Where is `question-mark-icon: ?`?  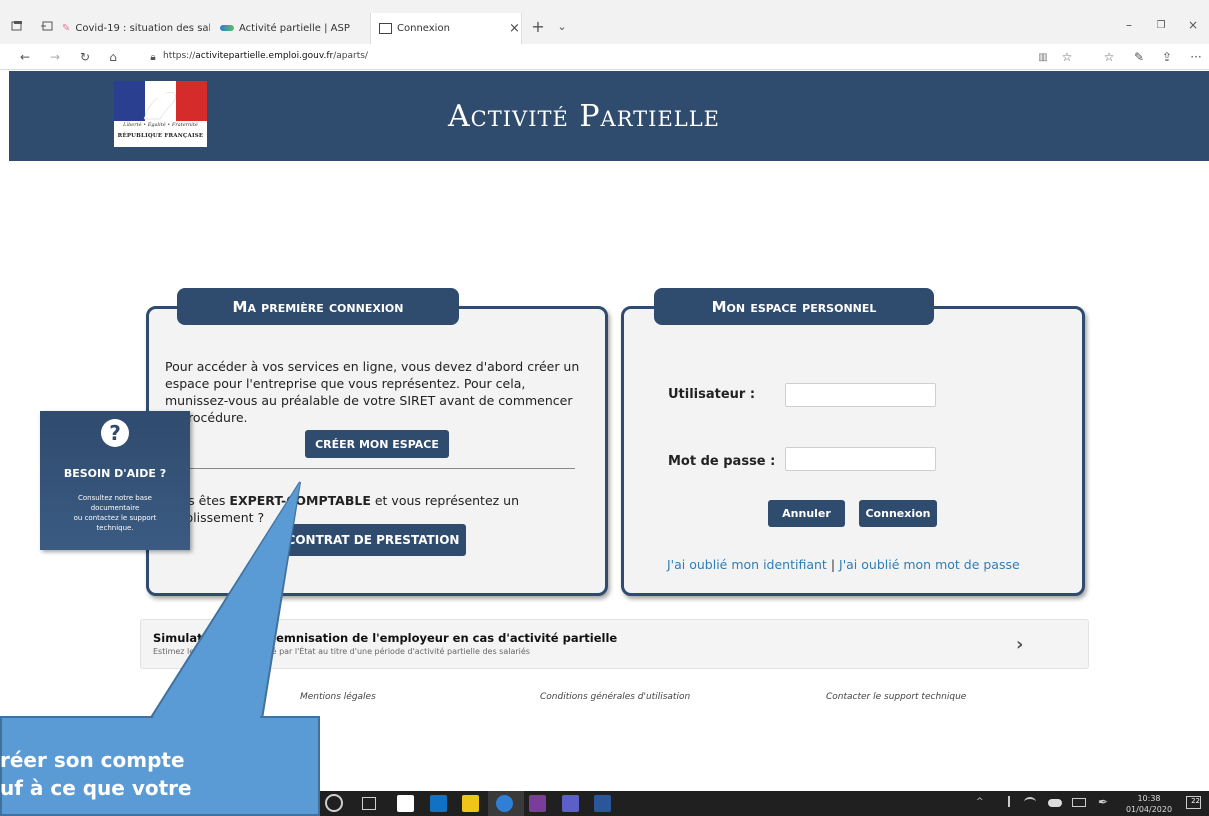
question-mark-icon: ? is located at coordinates (115, 433).